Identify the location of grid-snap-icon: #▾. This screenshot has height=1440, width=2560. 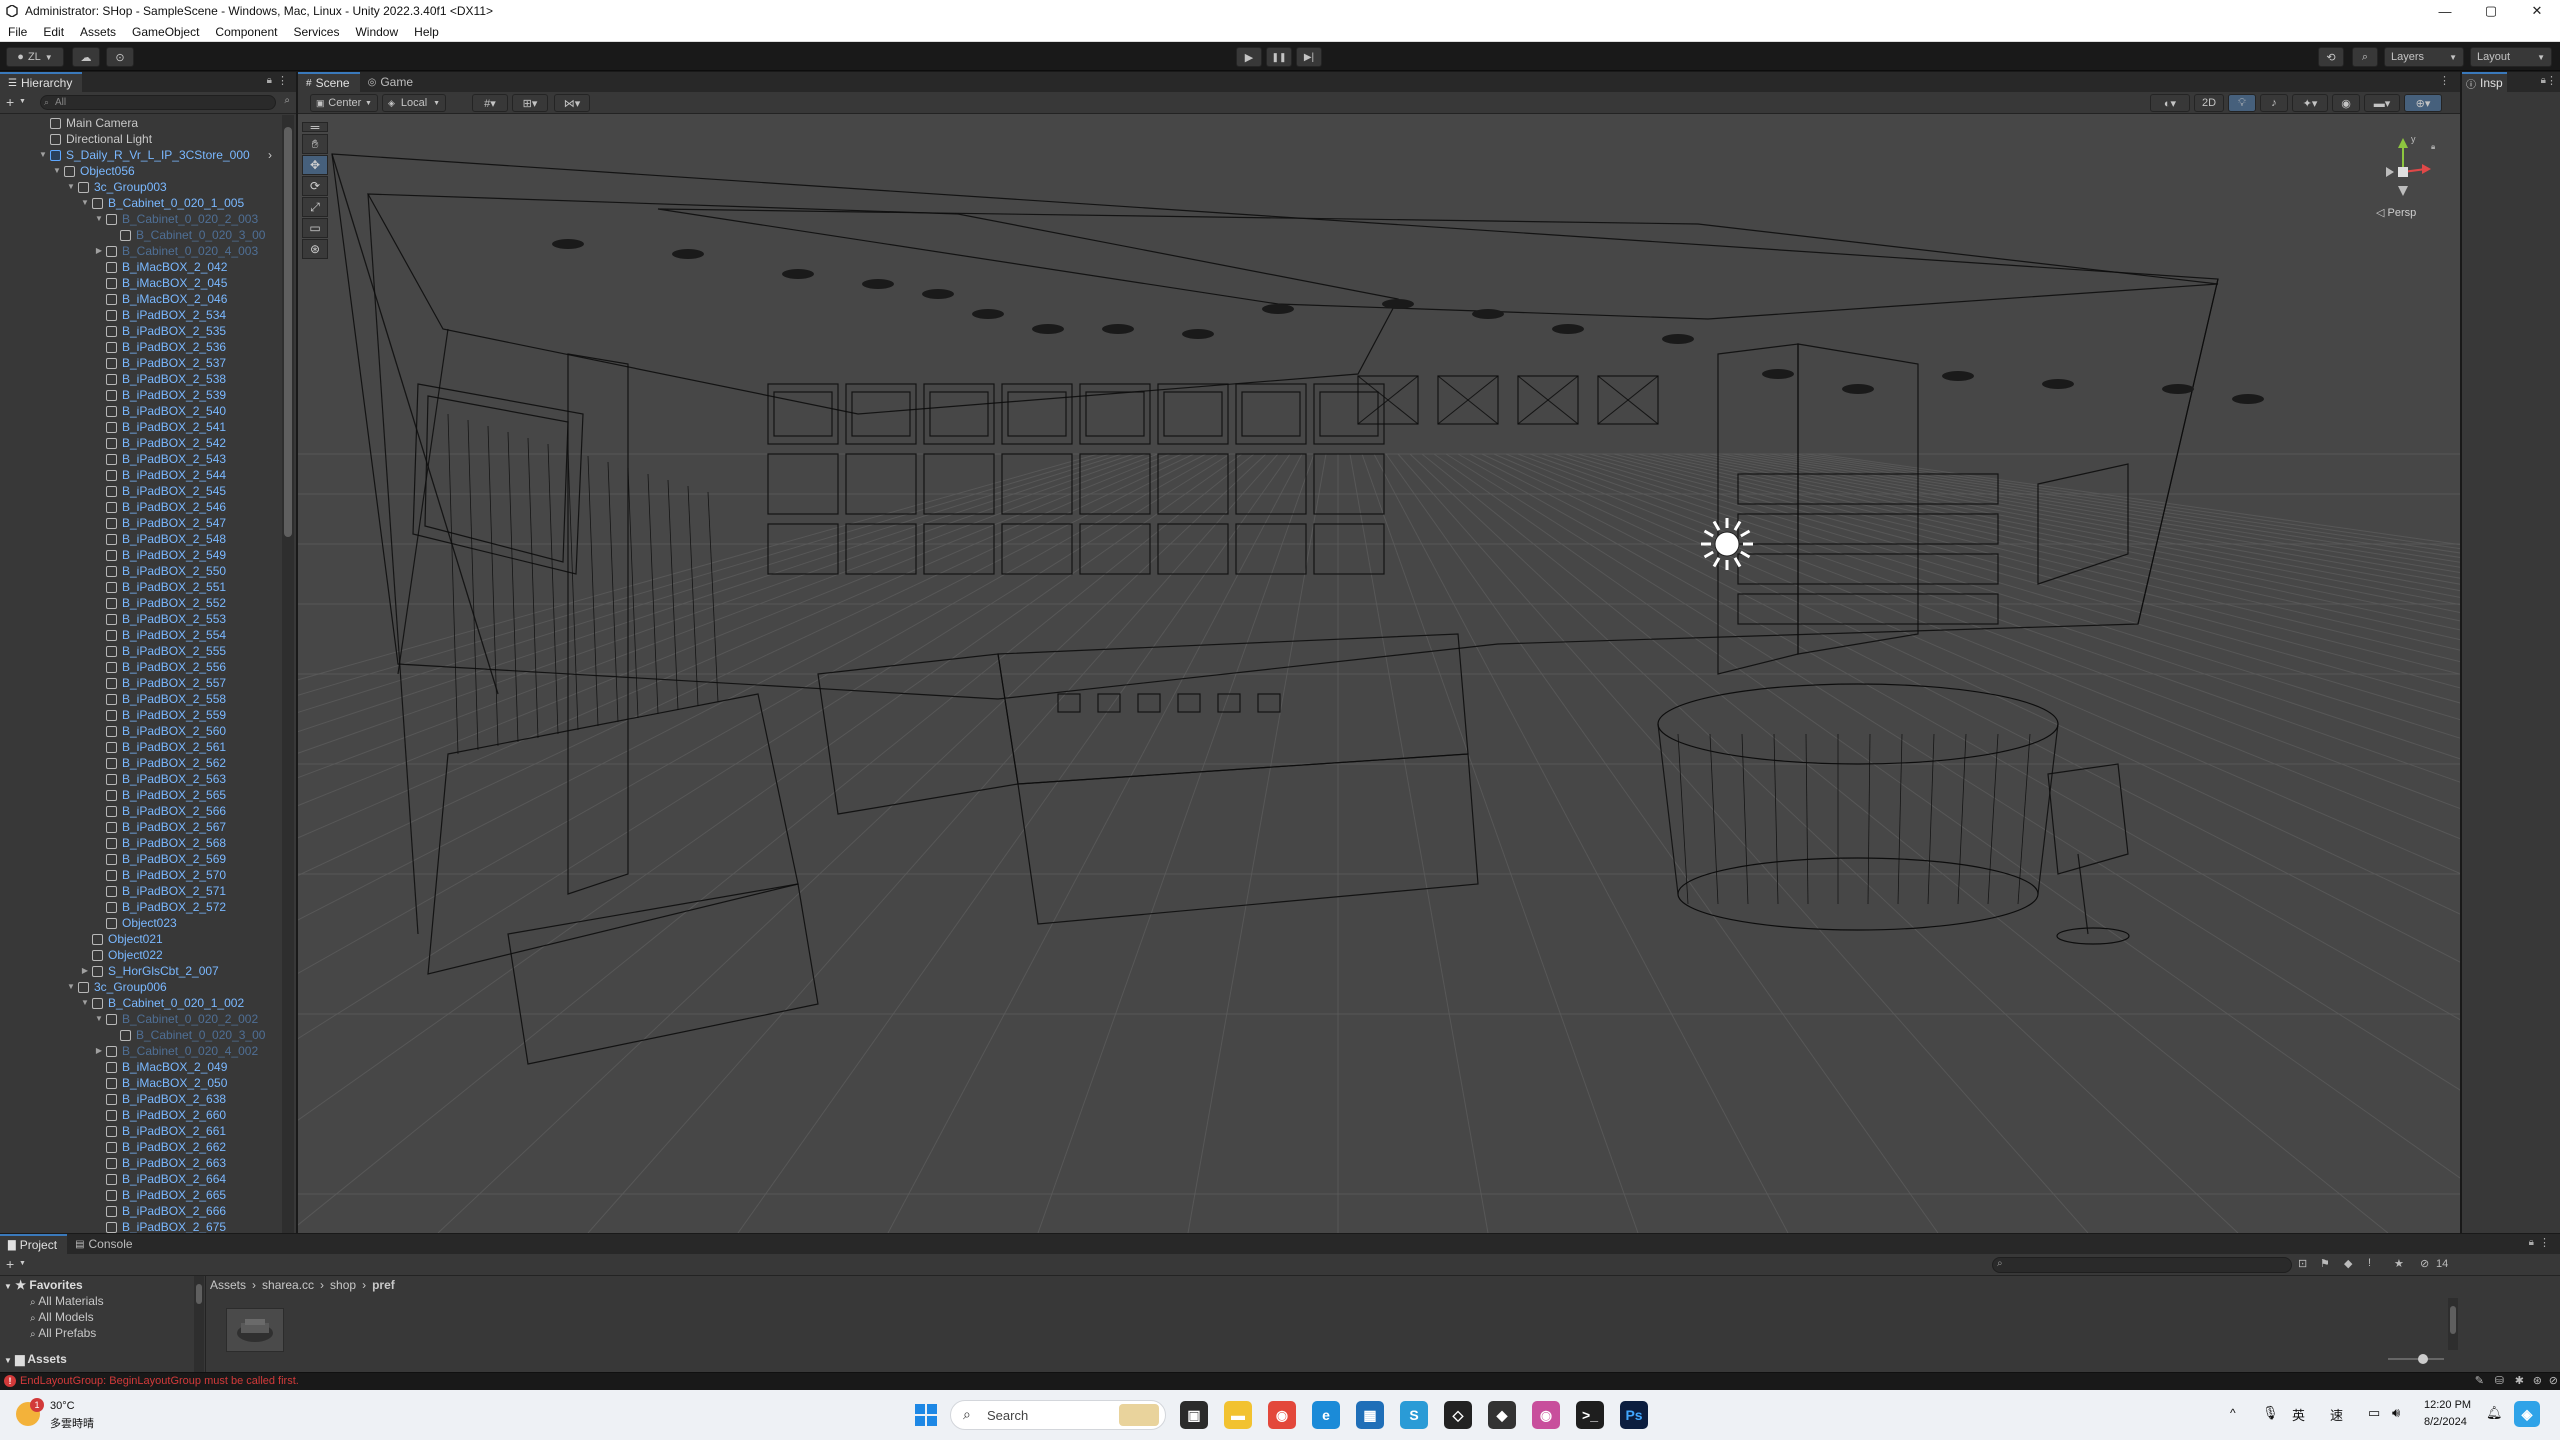
(490, 103).